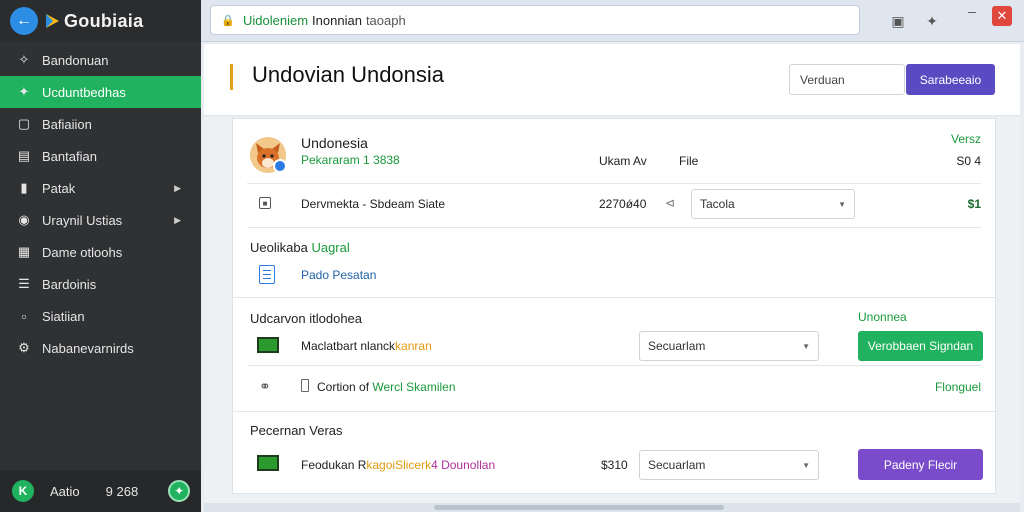  What do you see at coordinates (100, 124) in the screenshot?
I see `sidebar-item-bafiaiion: ▢ Bafiaiion` at bounding box center [100, 124].